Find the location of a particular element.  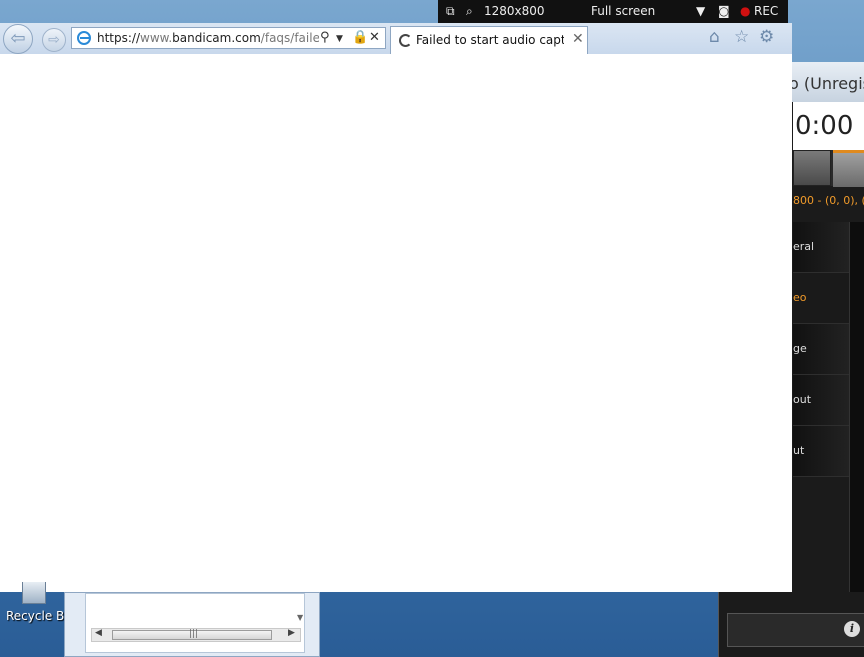

recording-toolbar: ⧉ ⌕ 1280x800 Full screen ▼ ◙ ● REC is located at coordinates (613, 12).